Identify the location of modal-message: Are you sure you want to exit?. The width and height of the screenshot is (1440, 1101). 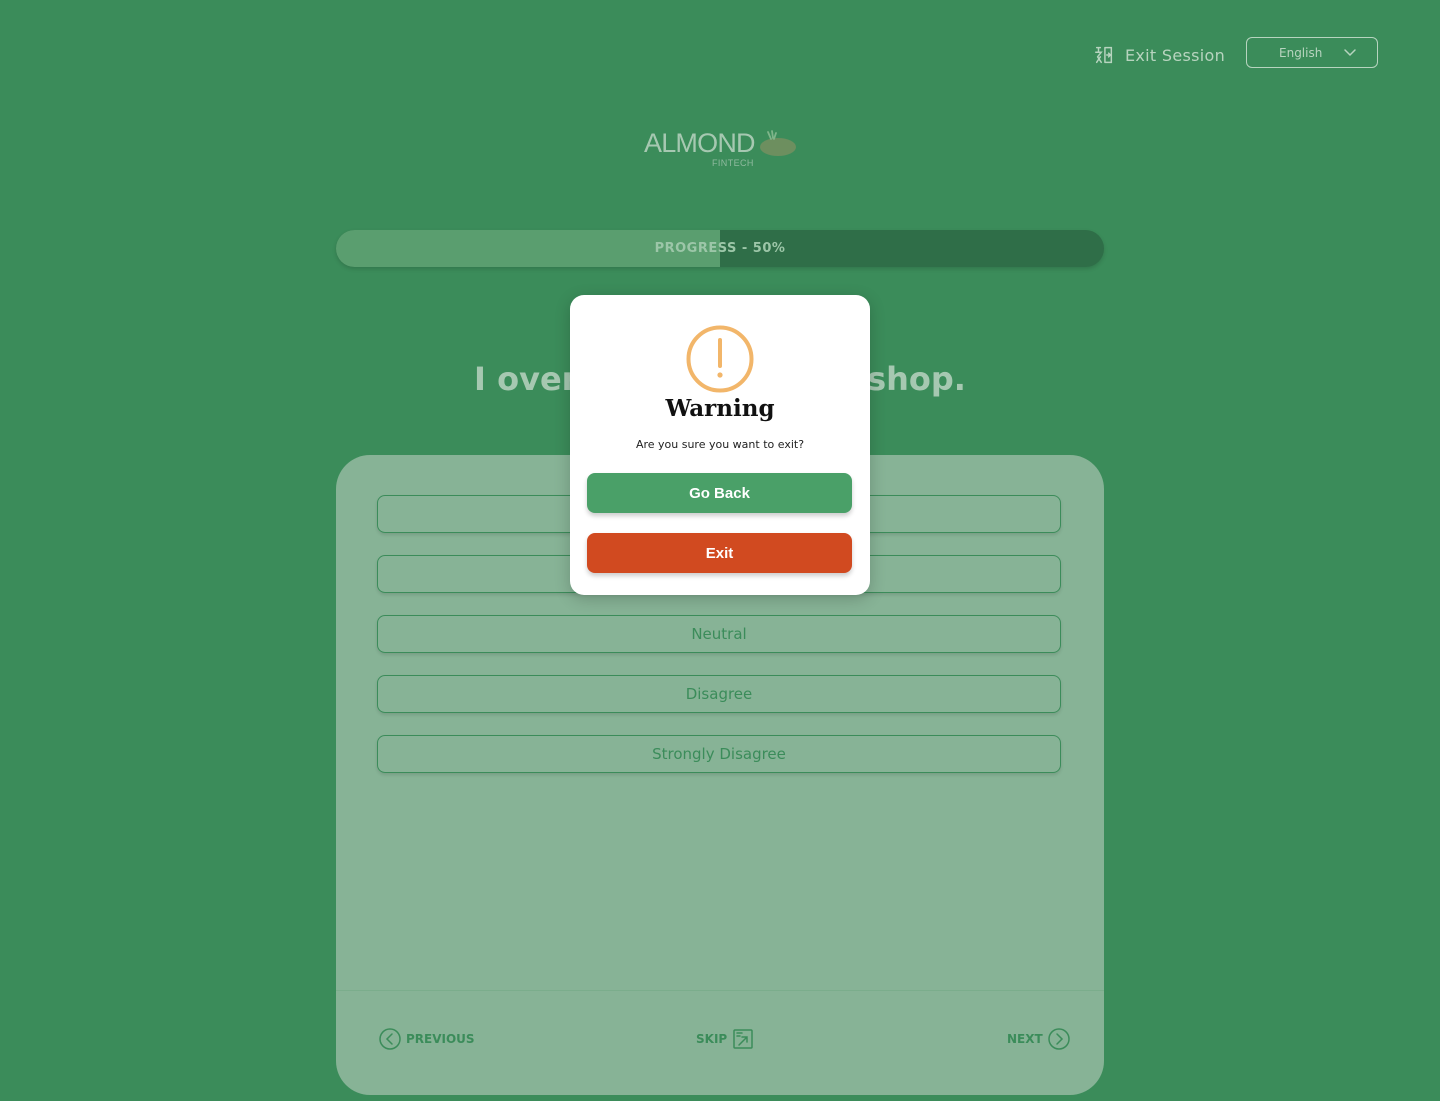
(720, 444).